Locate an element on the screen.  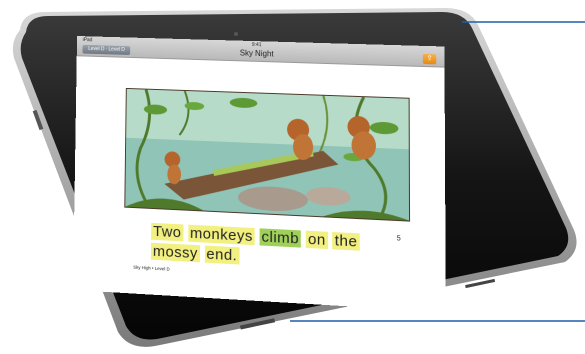
story-word: on is located at coordinates (317, 240).